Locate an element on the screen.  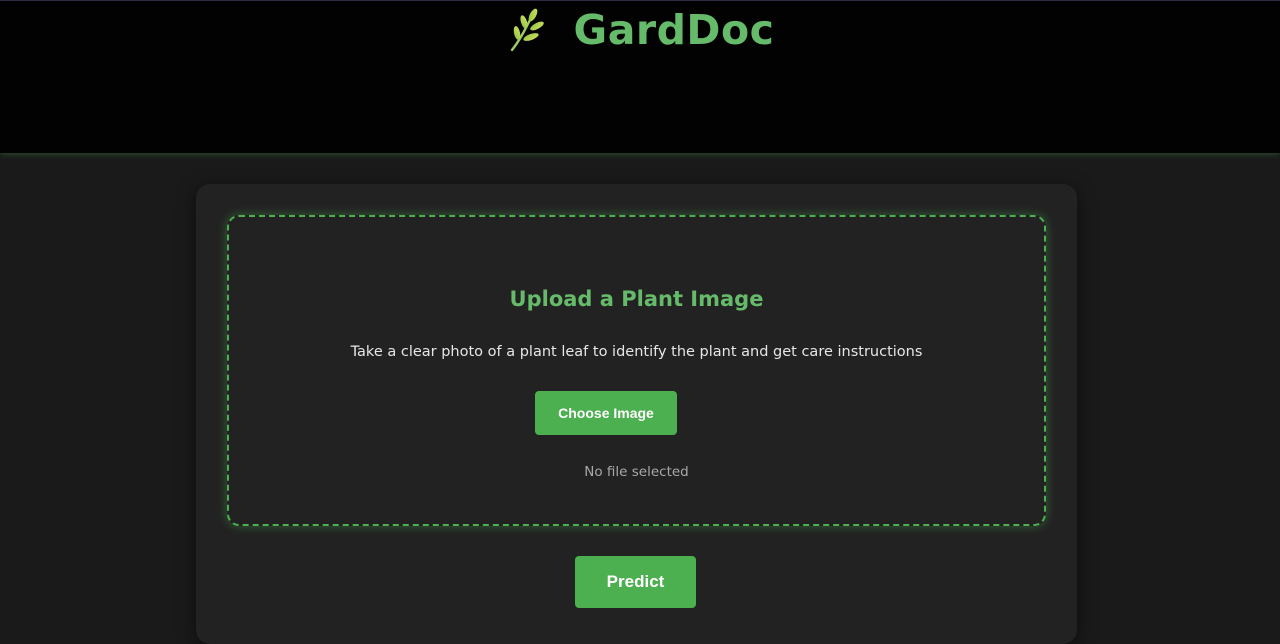
file-status: No file selected is located at coordinates (636, 472).